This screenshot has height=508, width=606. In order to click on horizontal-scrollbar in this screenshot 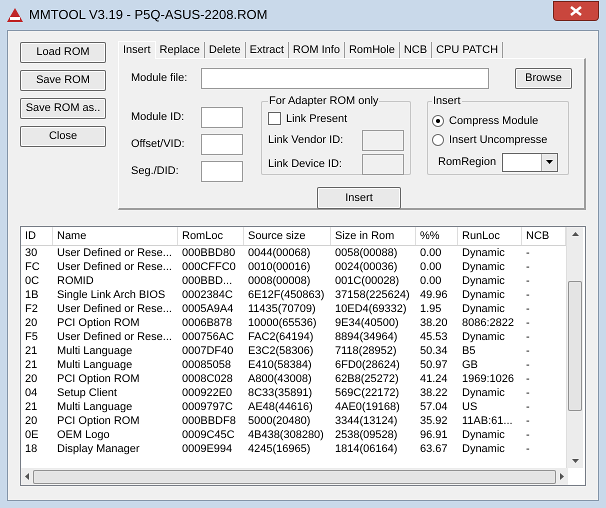, I will do `click(294, 476)`.